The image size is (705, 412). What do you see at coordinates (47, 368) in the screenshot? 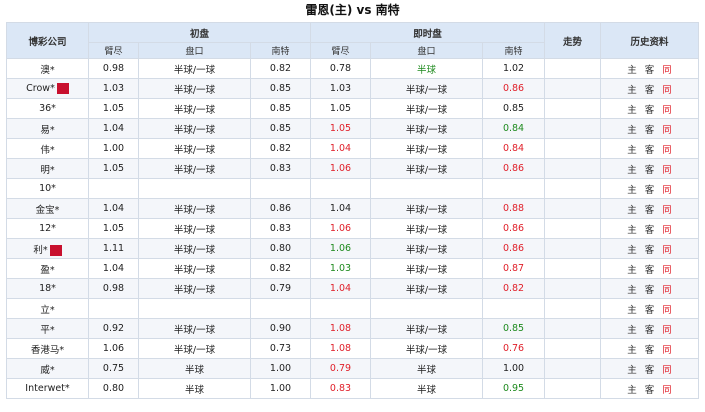
I see `company-cell: 威*` at bounding box center [47, 368].